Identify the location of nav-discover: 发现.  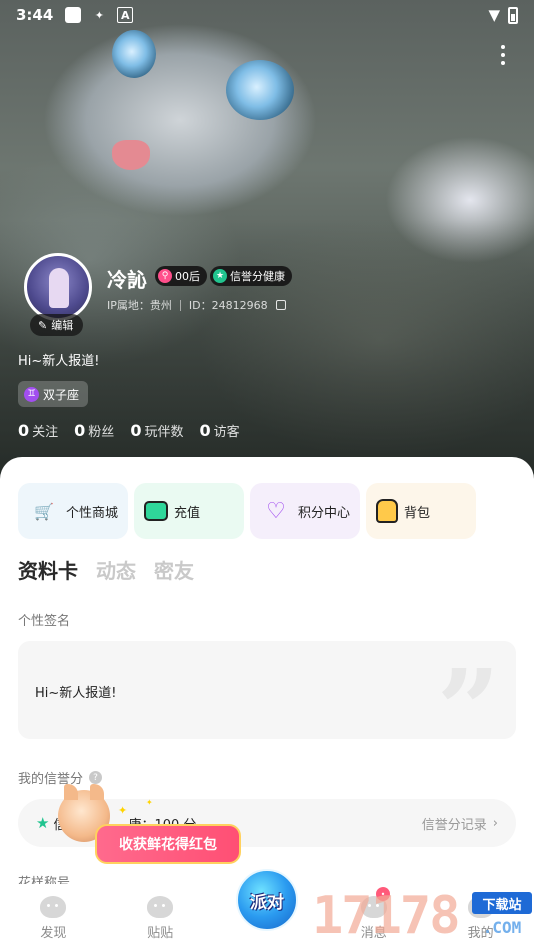
(53, 917).